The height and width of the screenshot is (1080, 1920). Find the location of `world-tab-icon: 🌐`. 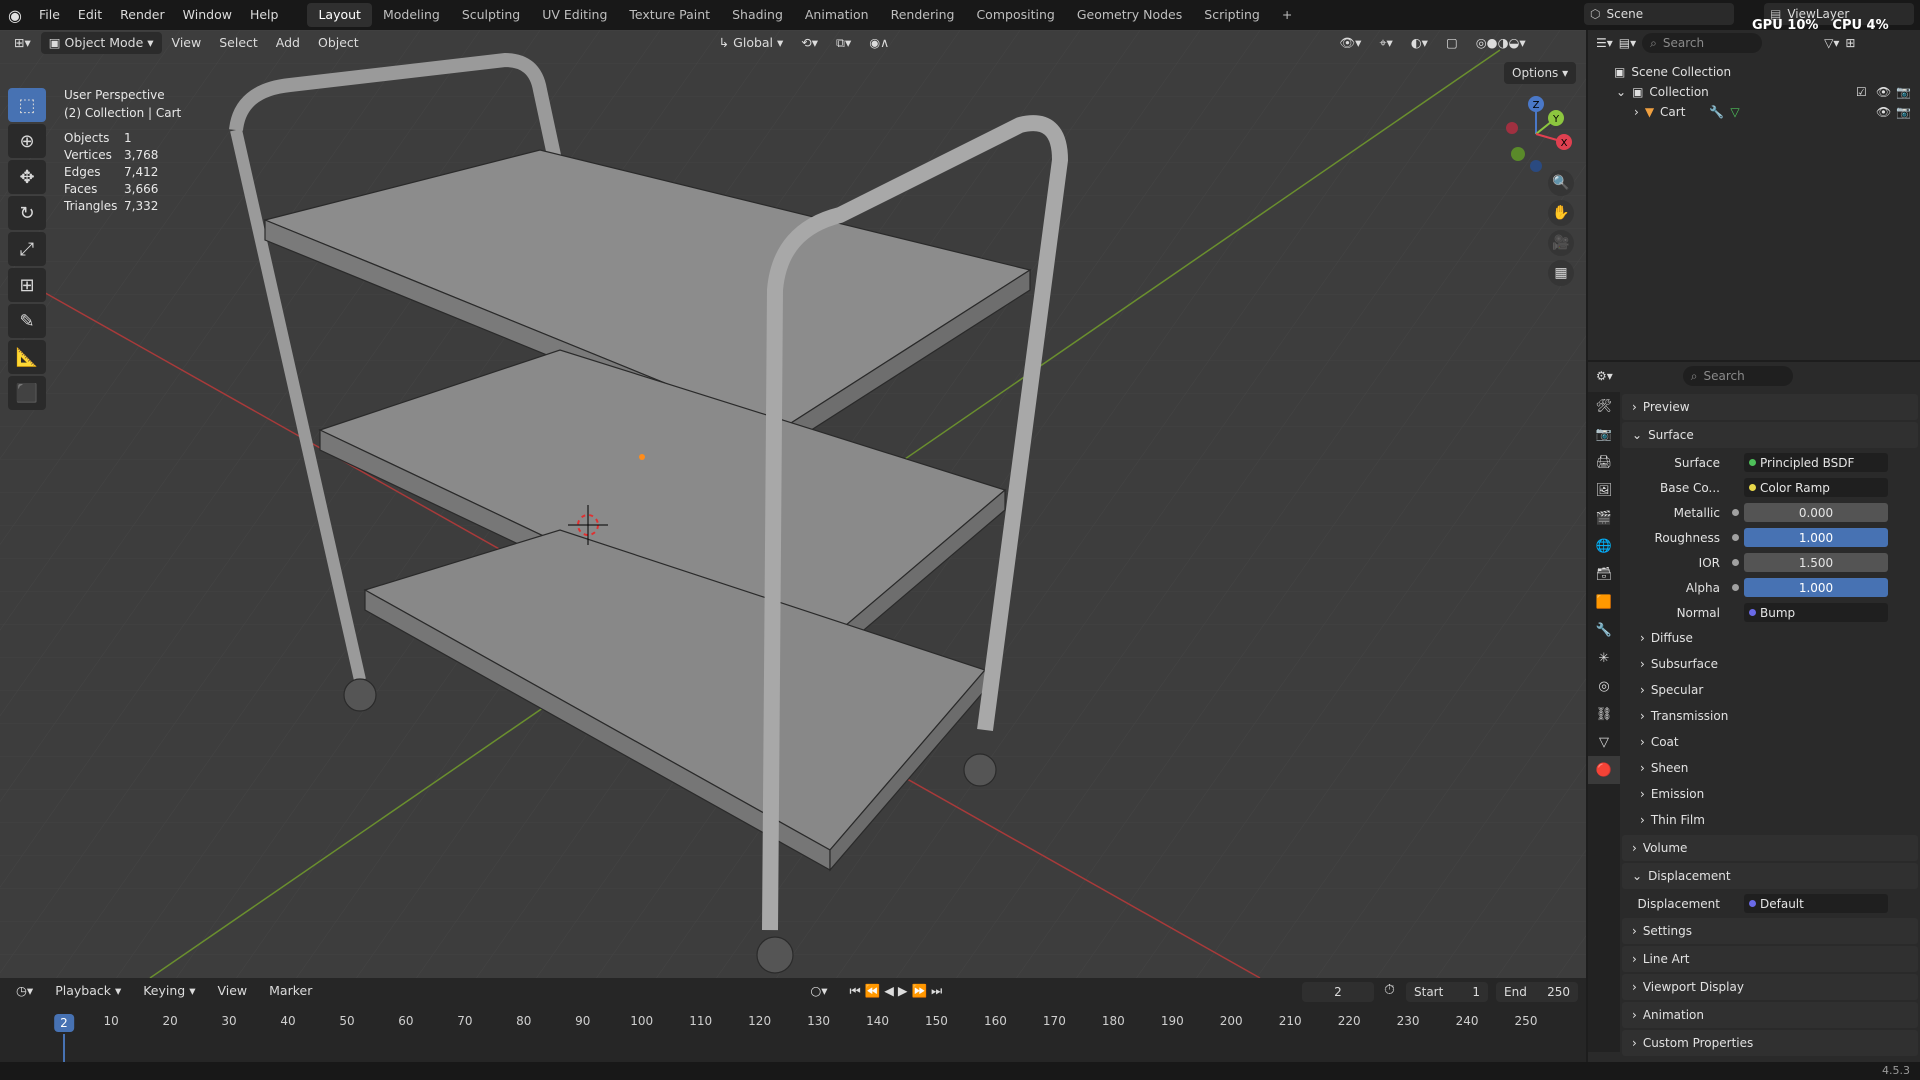

world-tab-icon: 🌐 is located at coordinates (1604, 546).